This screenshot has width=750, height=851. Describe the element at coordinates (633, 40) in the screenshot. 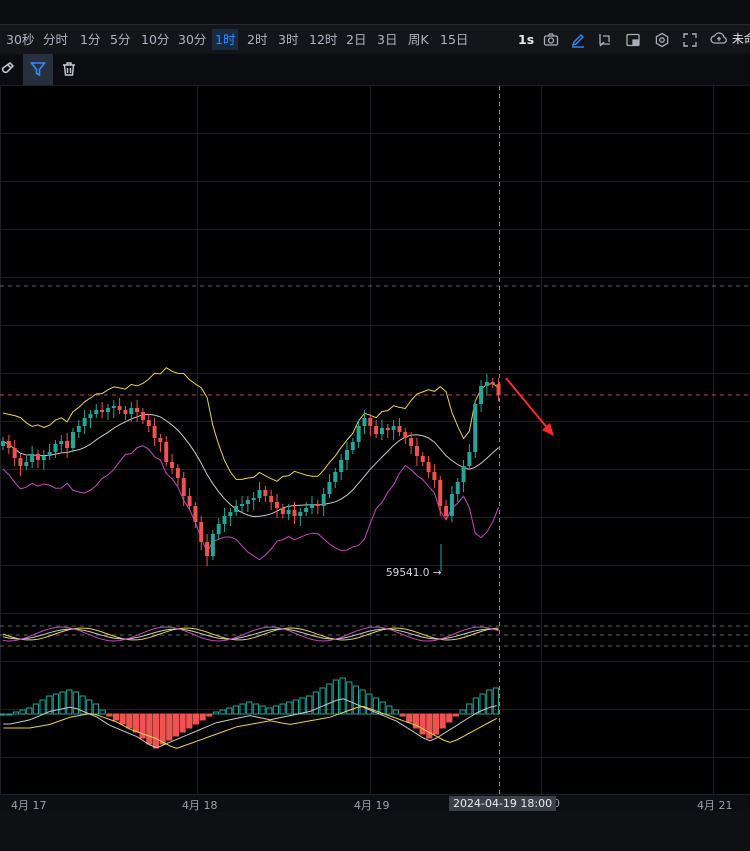

I see `layout-icon` at that location.